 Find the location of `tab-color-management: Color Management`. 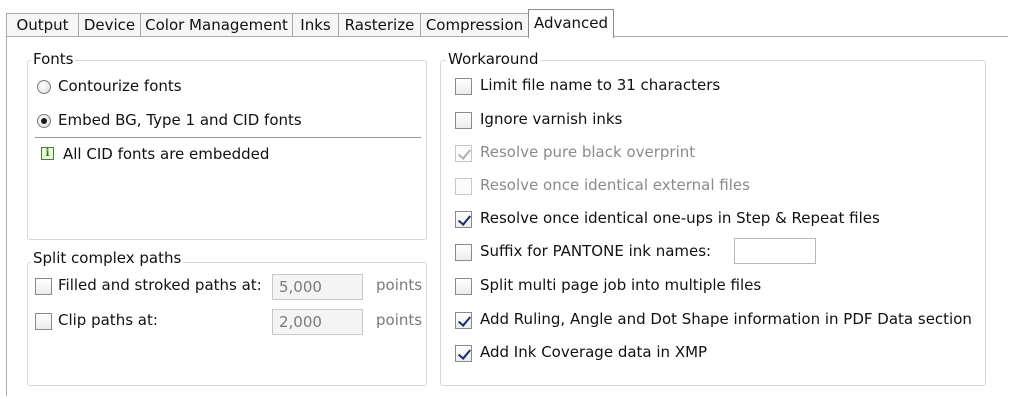

tab-color-management: Color Management is located at coordinates (216, 24).